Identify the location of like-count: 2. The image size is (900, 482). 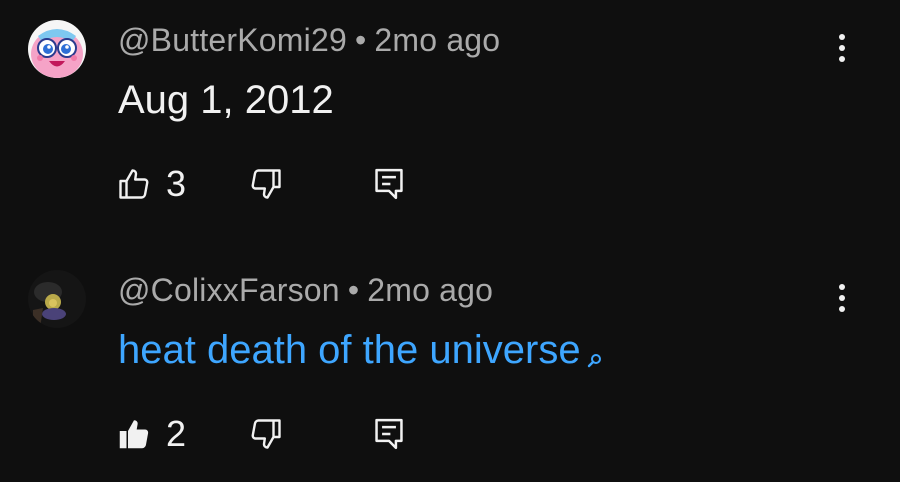
(176, 433).